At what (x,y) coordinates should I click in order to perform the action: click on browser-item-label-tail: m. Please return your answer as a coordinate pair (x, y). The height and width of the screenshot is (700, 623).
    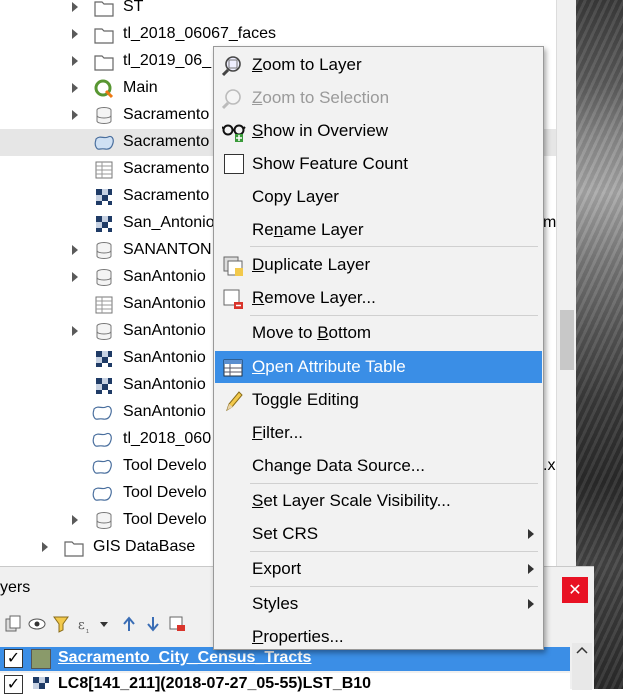
    Looking at the image, I should click on (550, 222).